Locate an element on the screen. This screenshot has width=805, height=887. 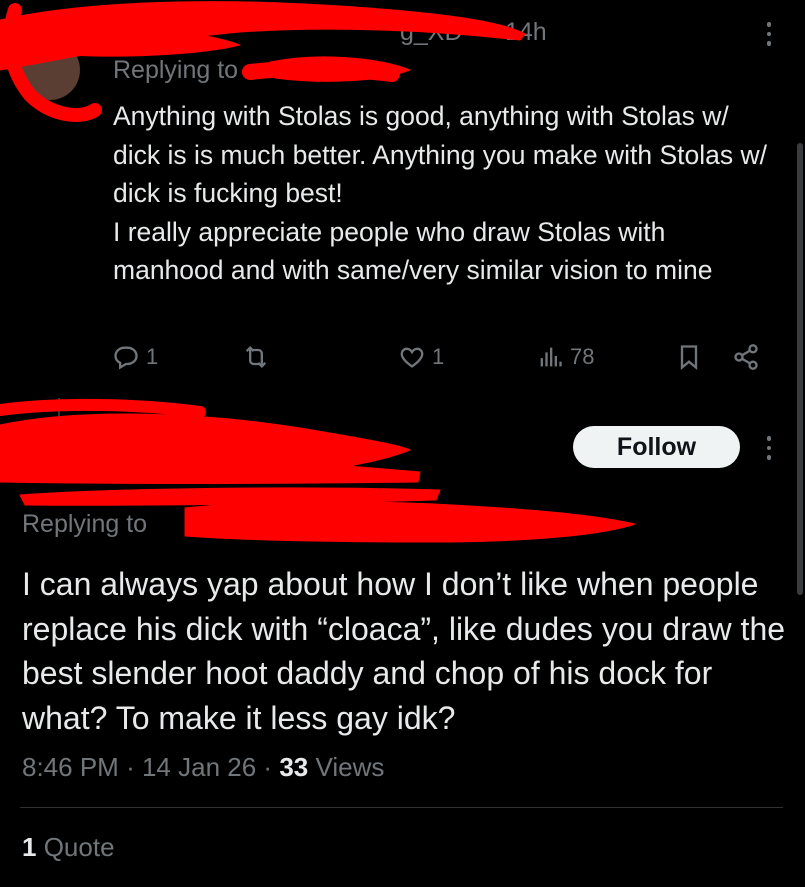
main-avatar is located at coordinates (51, 451).